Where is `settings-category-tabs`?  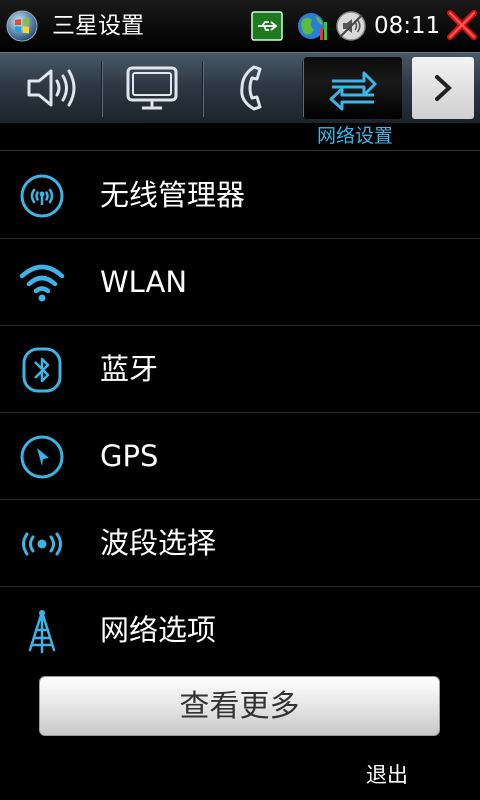 settings-category-tabs is located at coordinates (240, 87).